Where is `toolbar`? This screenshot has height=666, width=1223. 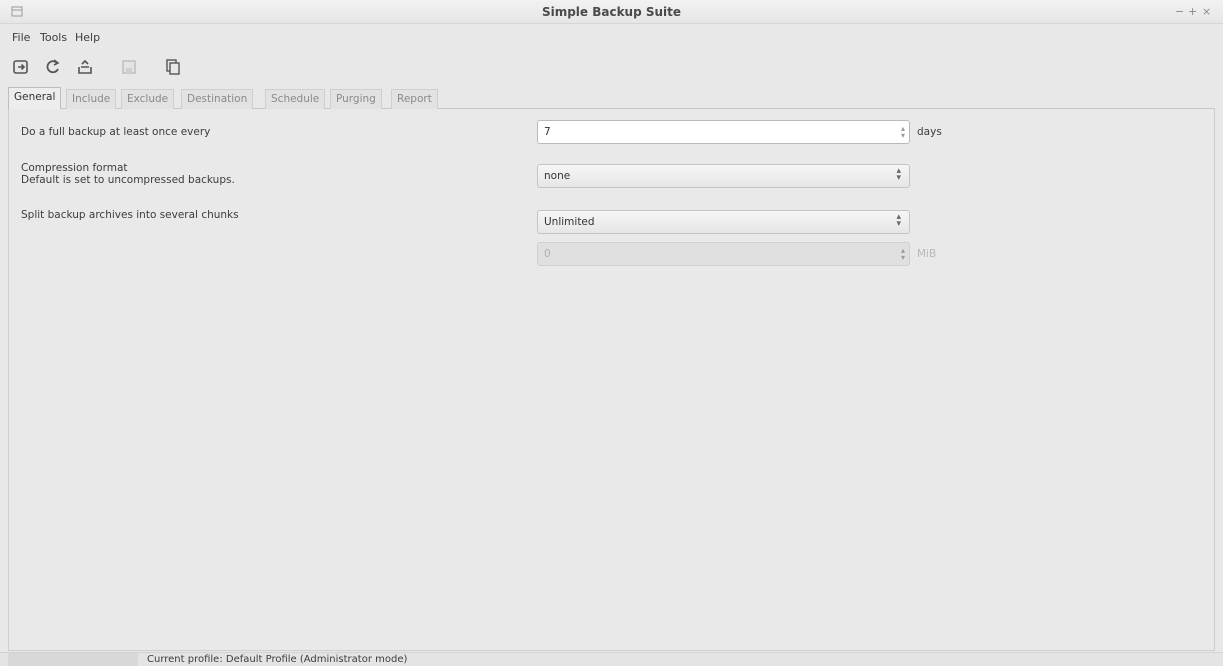 toolbar is located at coordinates (611, 67).